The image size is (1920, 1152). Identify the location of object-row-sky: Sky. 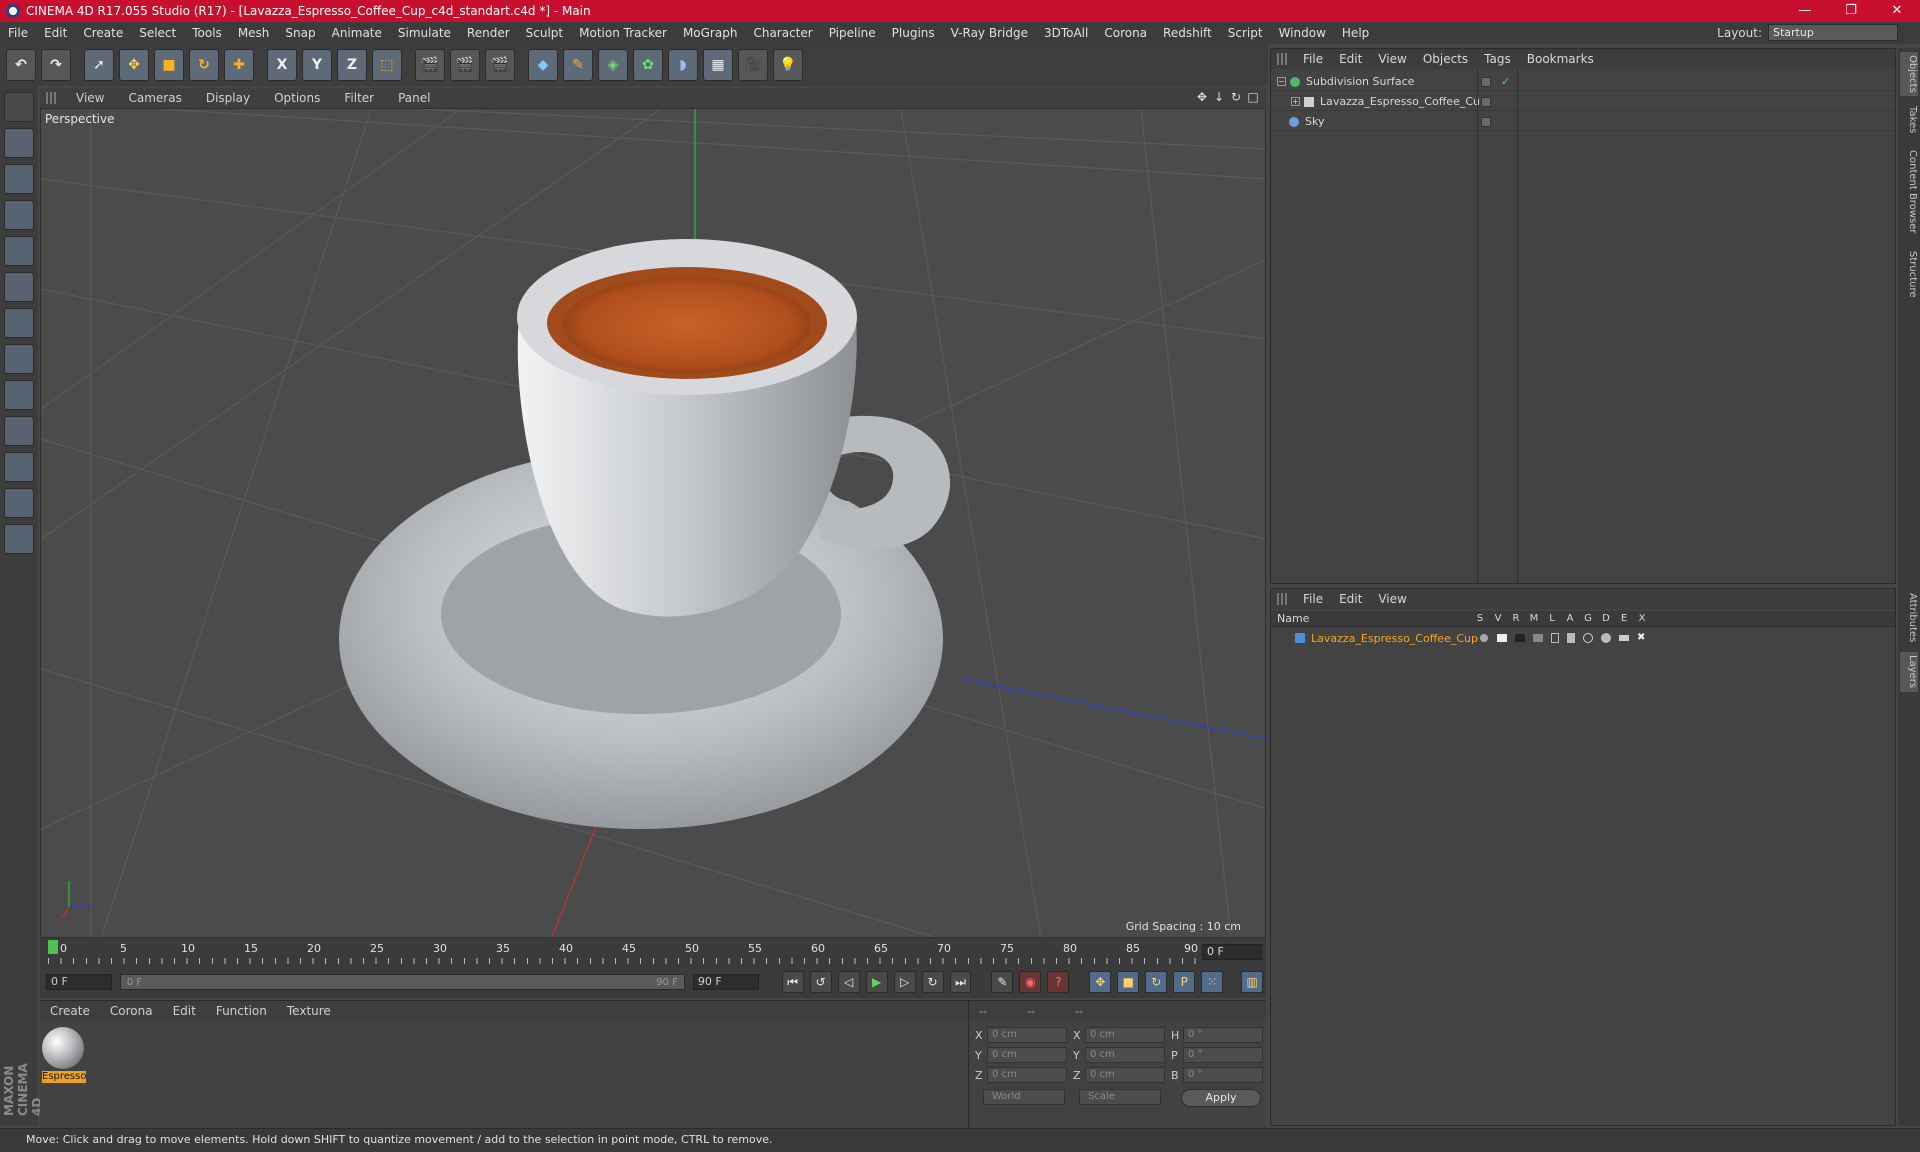
(1583, 122).